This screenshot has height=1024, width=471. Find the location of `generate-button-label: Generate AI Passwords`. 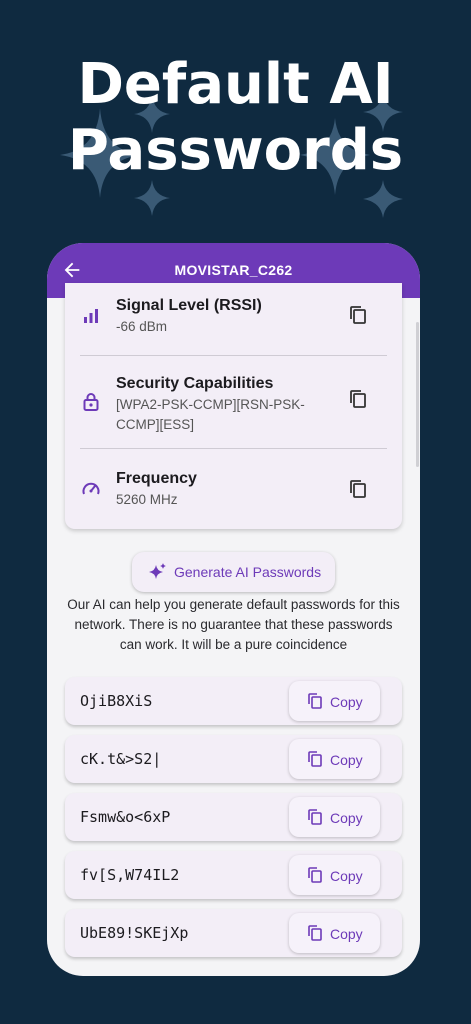

generate-button-label: Generate AI Passwords is located at coordinates (248, 572).